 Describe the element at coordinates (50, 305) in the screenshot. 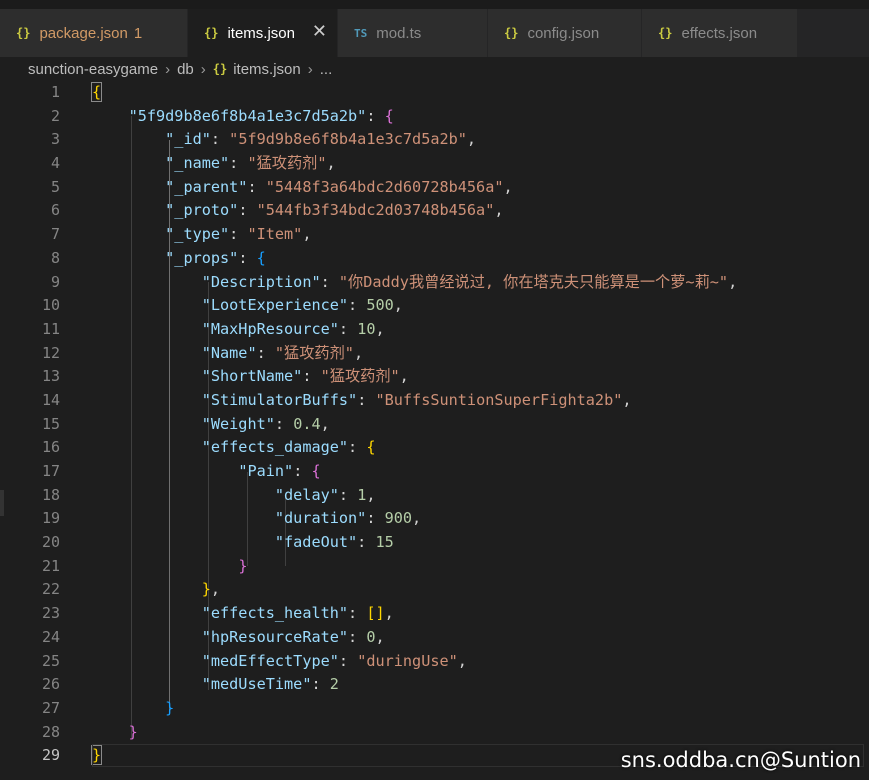

I see `line-number: 10` at that location.